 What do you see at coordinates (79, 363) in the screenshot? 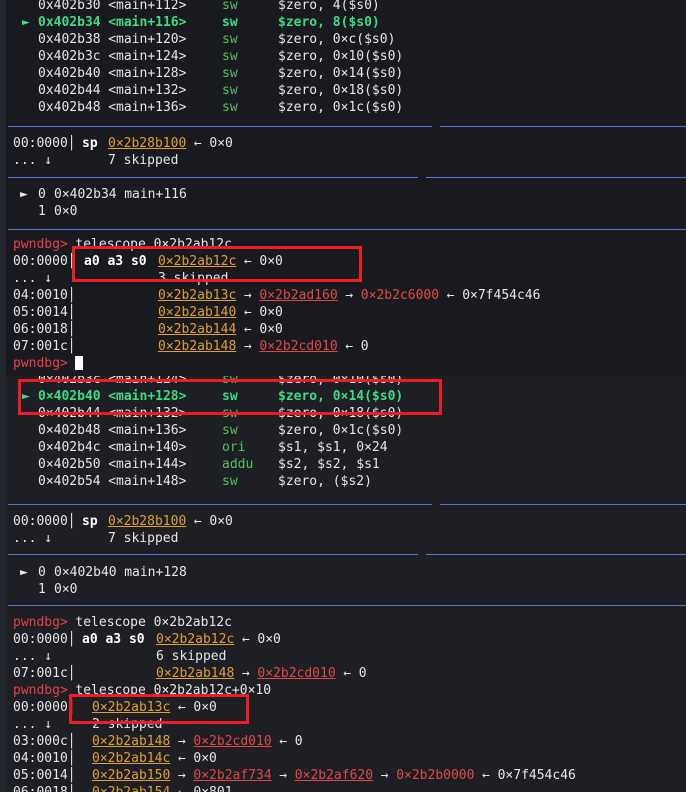
I see `text-cursor` at bounding box center [79, 363].